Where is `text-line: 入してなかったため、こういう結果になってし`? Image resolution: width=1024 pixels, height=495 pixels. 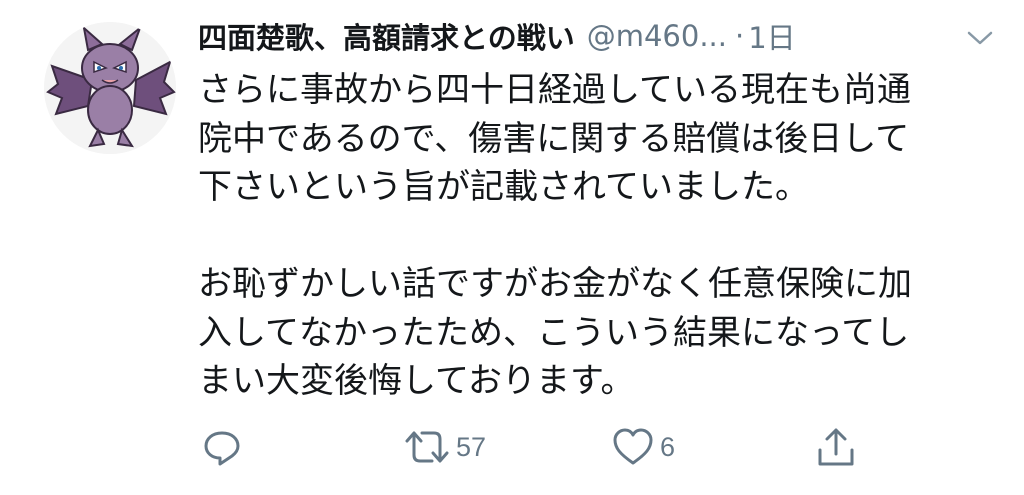 text-line: 入してなかったため、こういう結果になってし is located at coordinates (554, 332).